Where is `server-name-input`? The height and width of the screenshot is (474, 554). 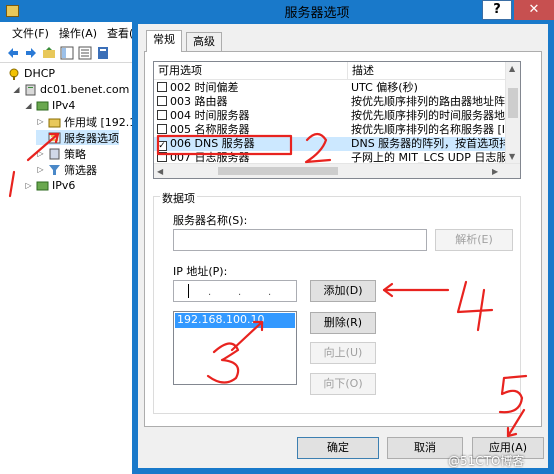
server-name-input is located at coordinates (300, 240).